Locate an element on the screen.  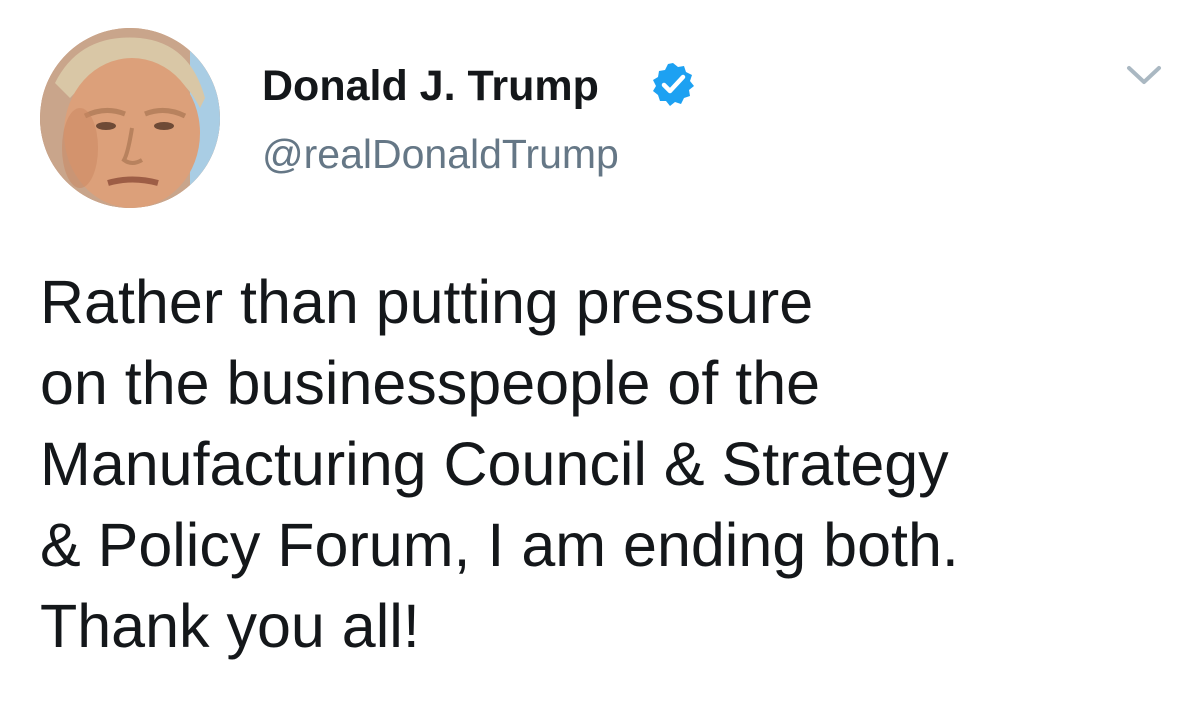
avatar-photo-icon is located at coordinates (130, 118).